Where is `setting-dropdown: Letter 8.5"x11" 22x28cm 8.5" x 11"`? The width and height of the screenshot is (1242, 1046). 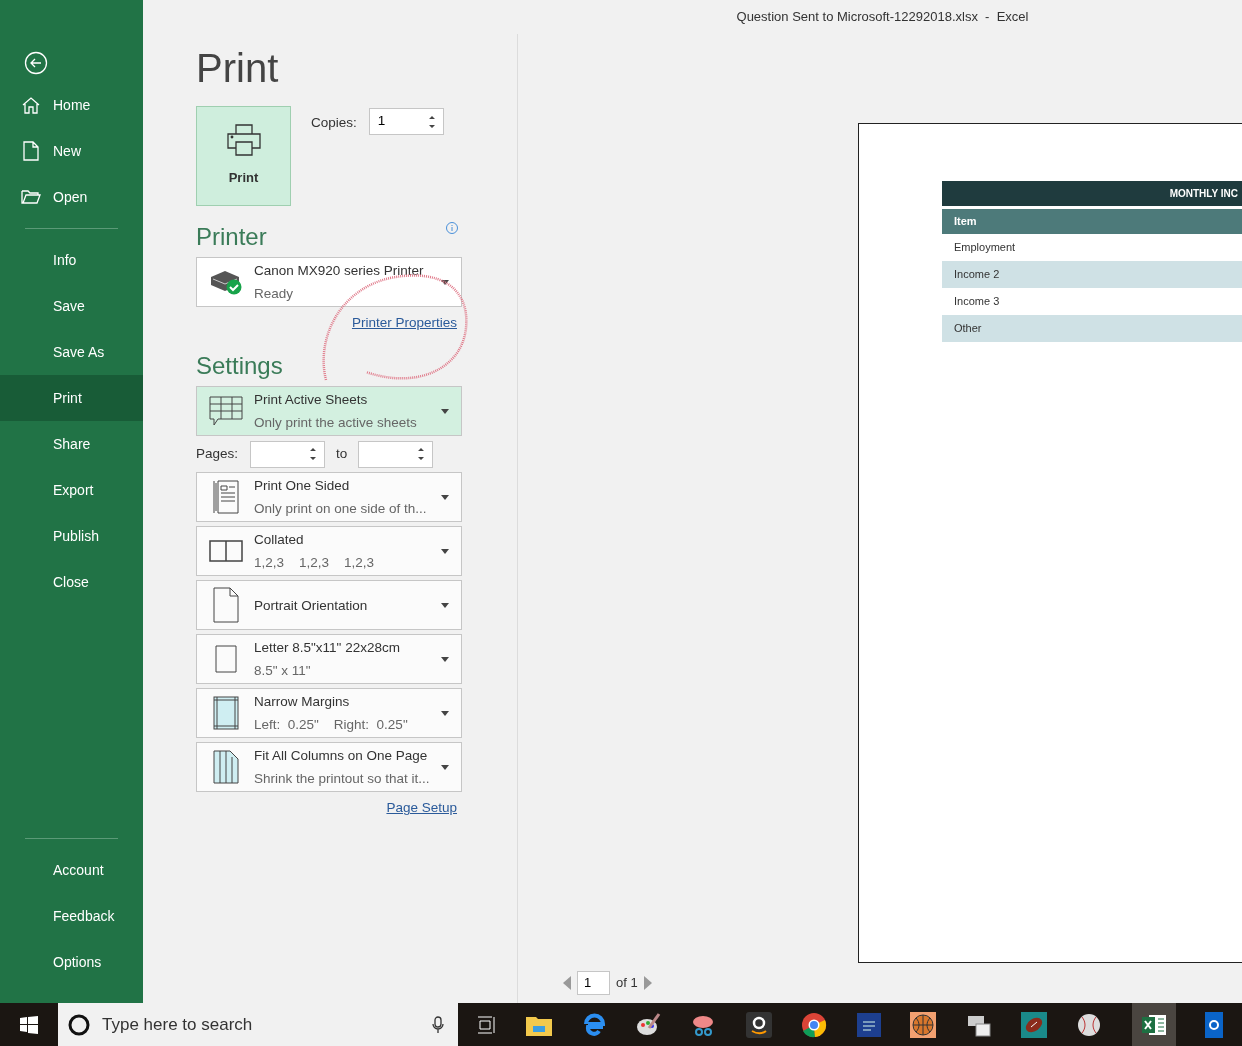 setting-dropdown: Letter 8.5"x11" 22x28cm 8.5" x 11" is located at coordinates (329, 659).